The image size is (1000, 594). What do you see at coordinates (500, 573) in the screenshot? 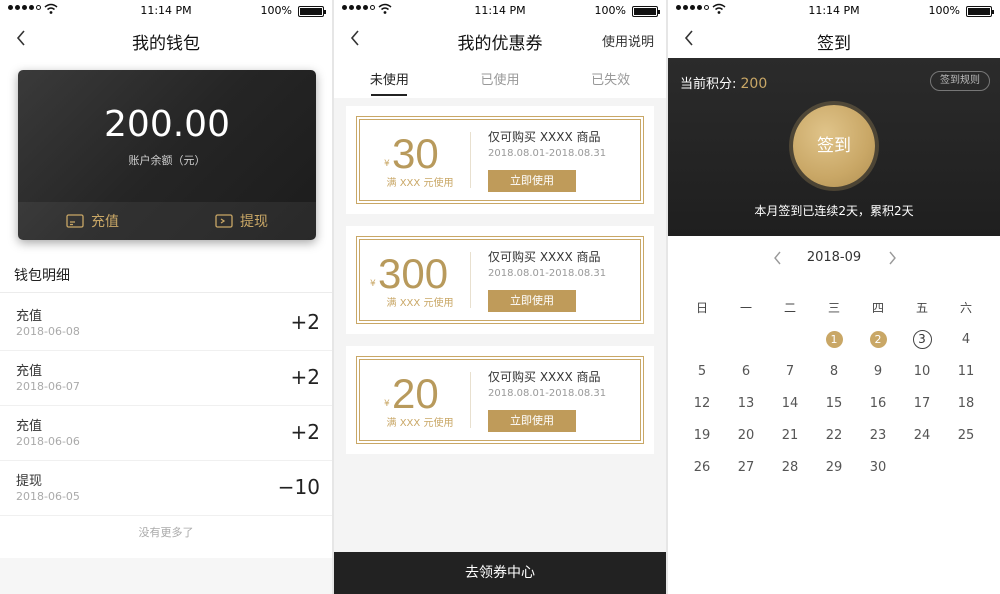
I see `coupon-center-button: 去领券中心` at bounding box center [500, 573].